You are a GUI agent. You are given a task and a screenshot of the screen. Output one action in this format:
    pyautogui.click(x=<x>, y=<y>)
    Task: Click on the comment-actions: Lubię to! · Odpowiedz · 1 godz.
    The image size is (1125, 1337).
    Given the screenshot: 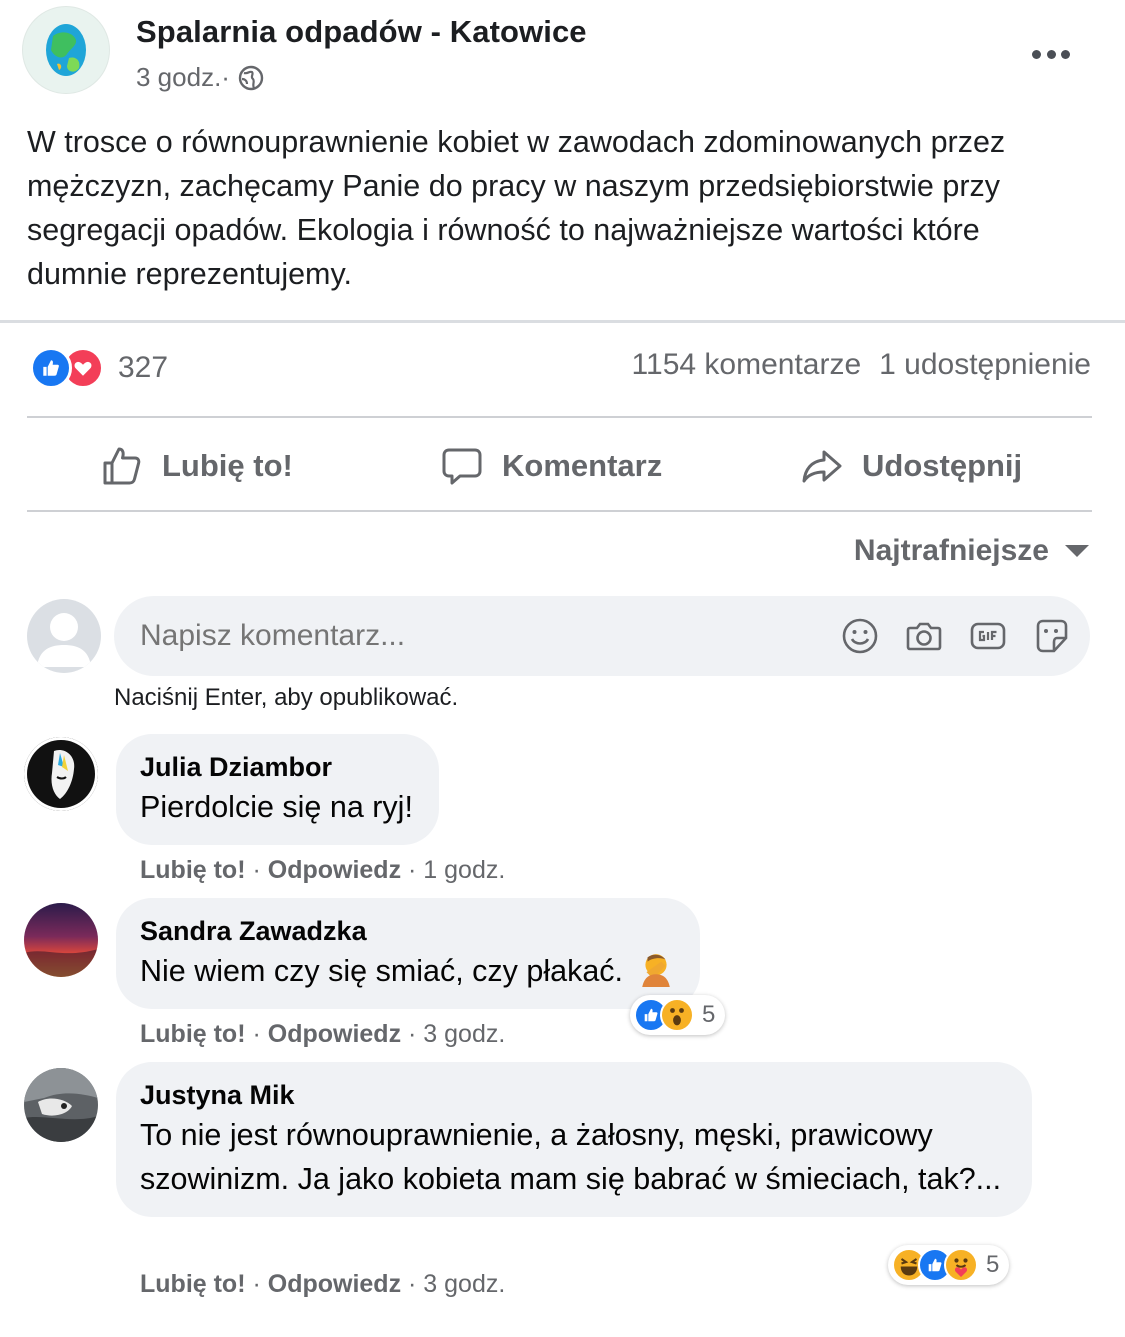 What is the action you would take?
    pyautogui.click(x=323, y=870)
    